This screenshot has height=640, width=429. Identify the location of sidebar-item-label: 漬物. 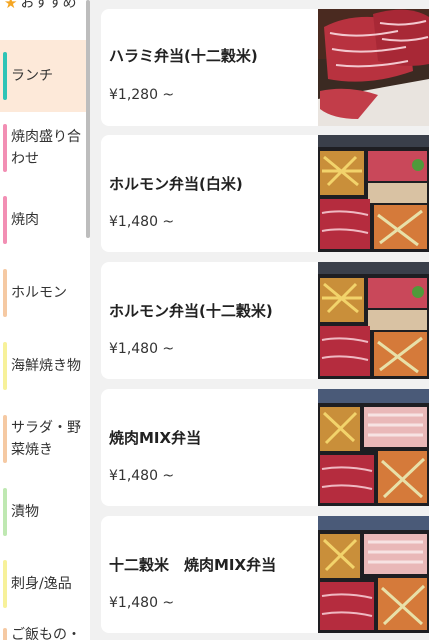
(25, 512).